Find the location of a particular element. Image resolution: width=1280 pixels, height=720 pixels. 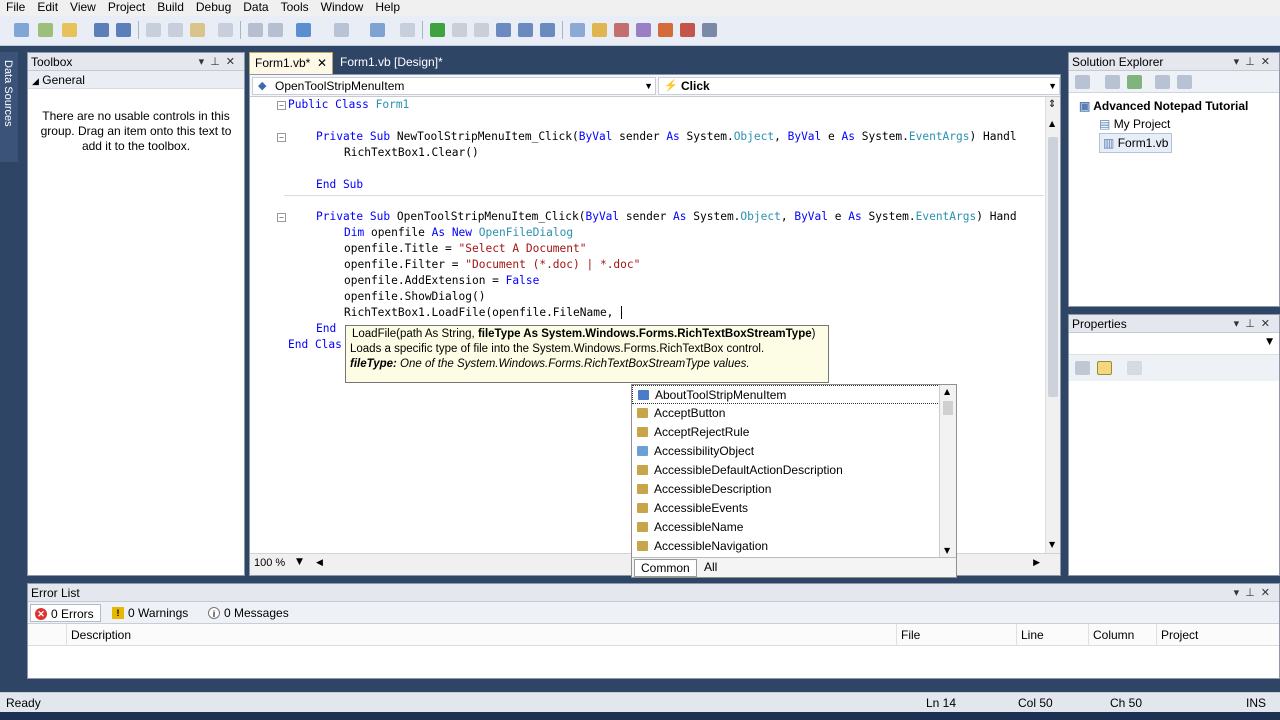

errors-filter: ✕ 0 Errors is located at coordinates (65, 613).